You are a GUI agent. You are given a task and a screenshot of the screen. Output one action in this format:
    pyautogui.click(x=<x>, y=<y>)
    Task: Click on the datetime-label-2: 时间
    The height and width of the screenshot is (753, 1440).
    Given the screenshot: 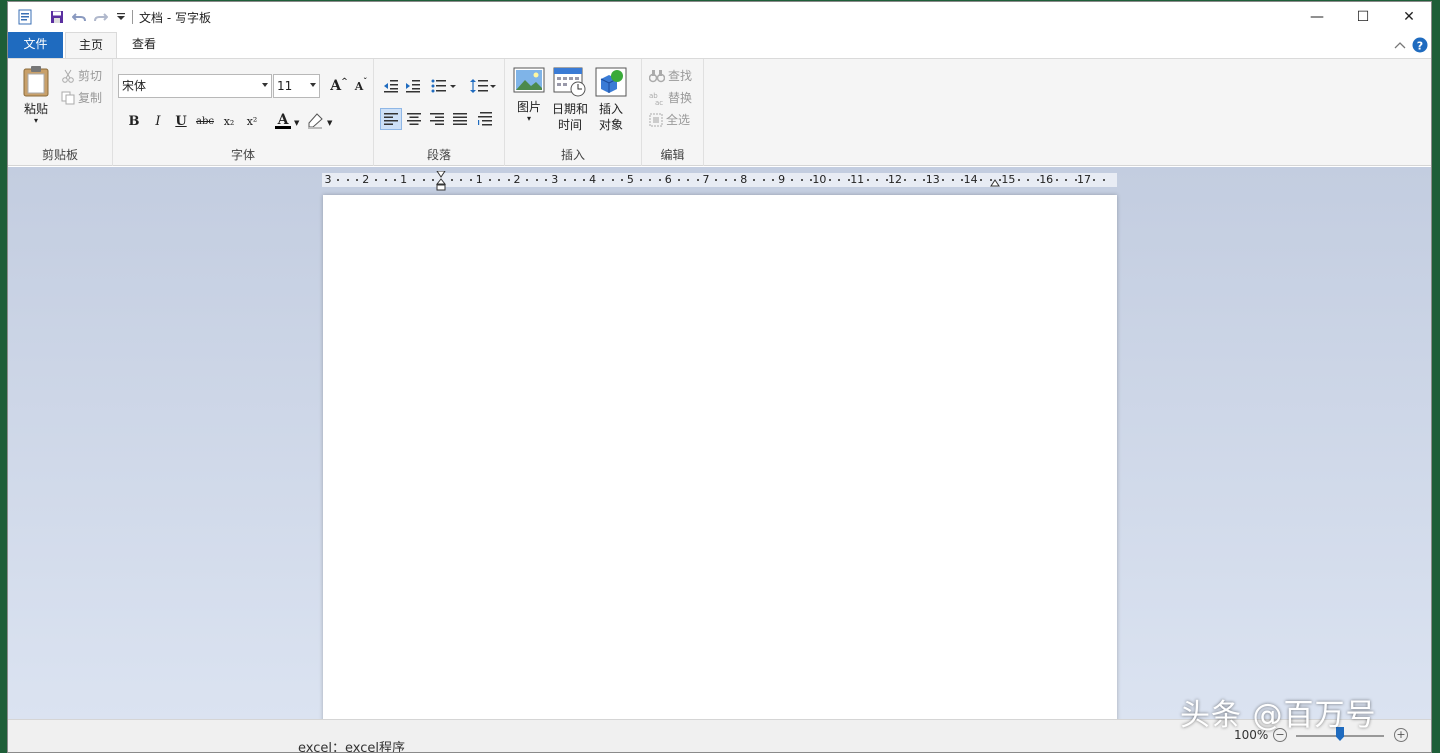 What is the action you would take?
    pyautogui.click(x=569, y=125)
    